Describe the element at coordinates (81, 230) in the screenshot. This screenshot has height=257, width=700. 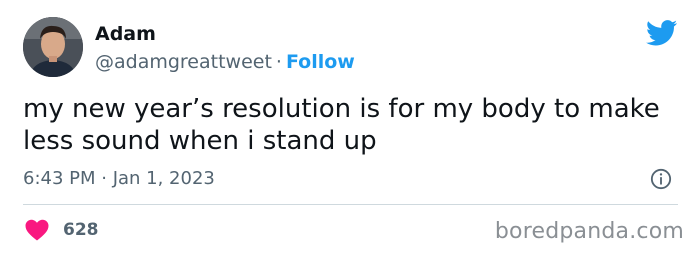
I see `like-count: 628` at that location.